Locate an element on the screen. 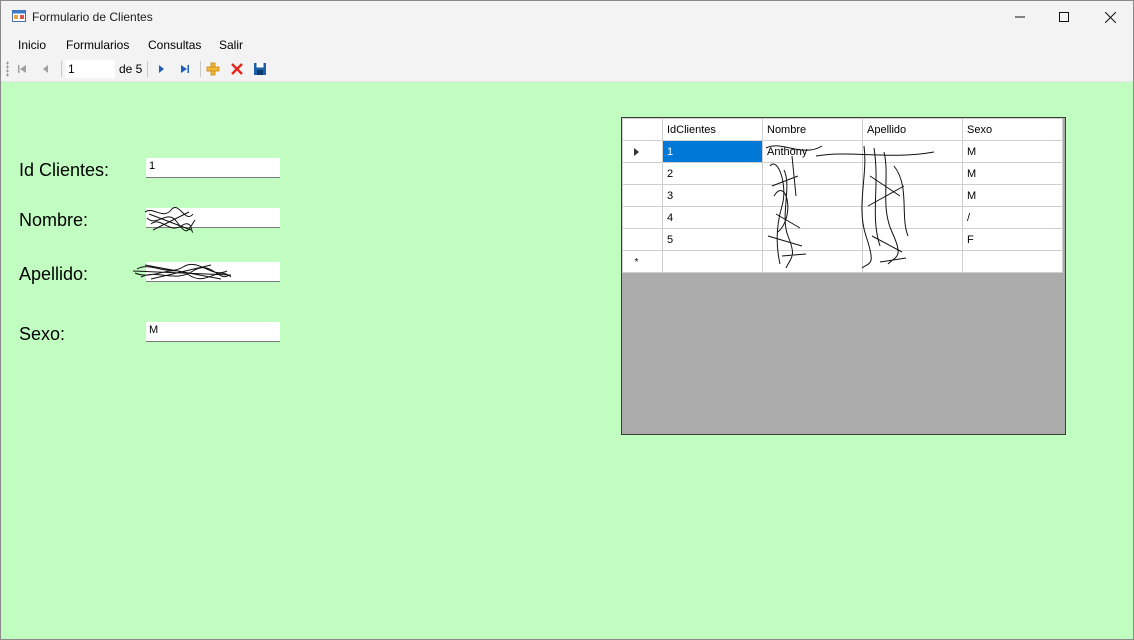 The width and height of the screenshot is (1134, 640). grid-cell-sexo: F is located at coordinates (1012, 239).